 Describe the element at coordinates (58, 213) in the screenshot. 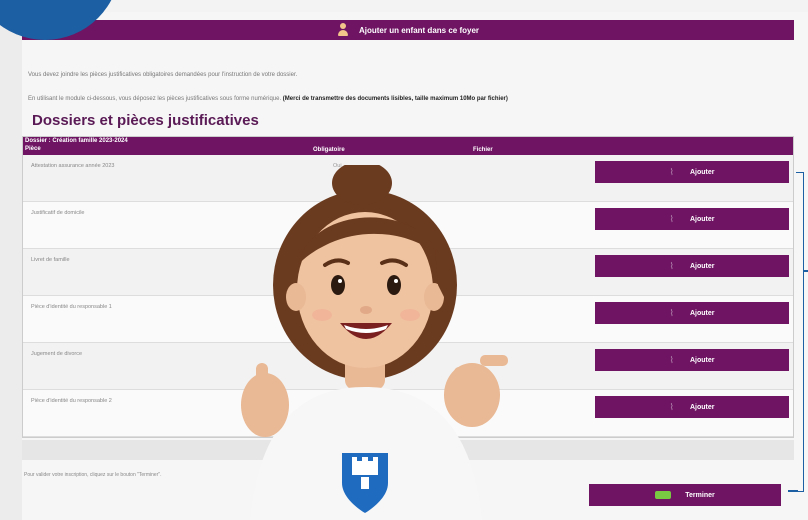

I see `row-piece: Justificatif de domicile` at that location.